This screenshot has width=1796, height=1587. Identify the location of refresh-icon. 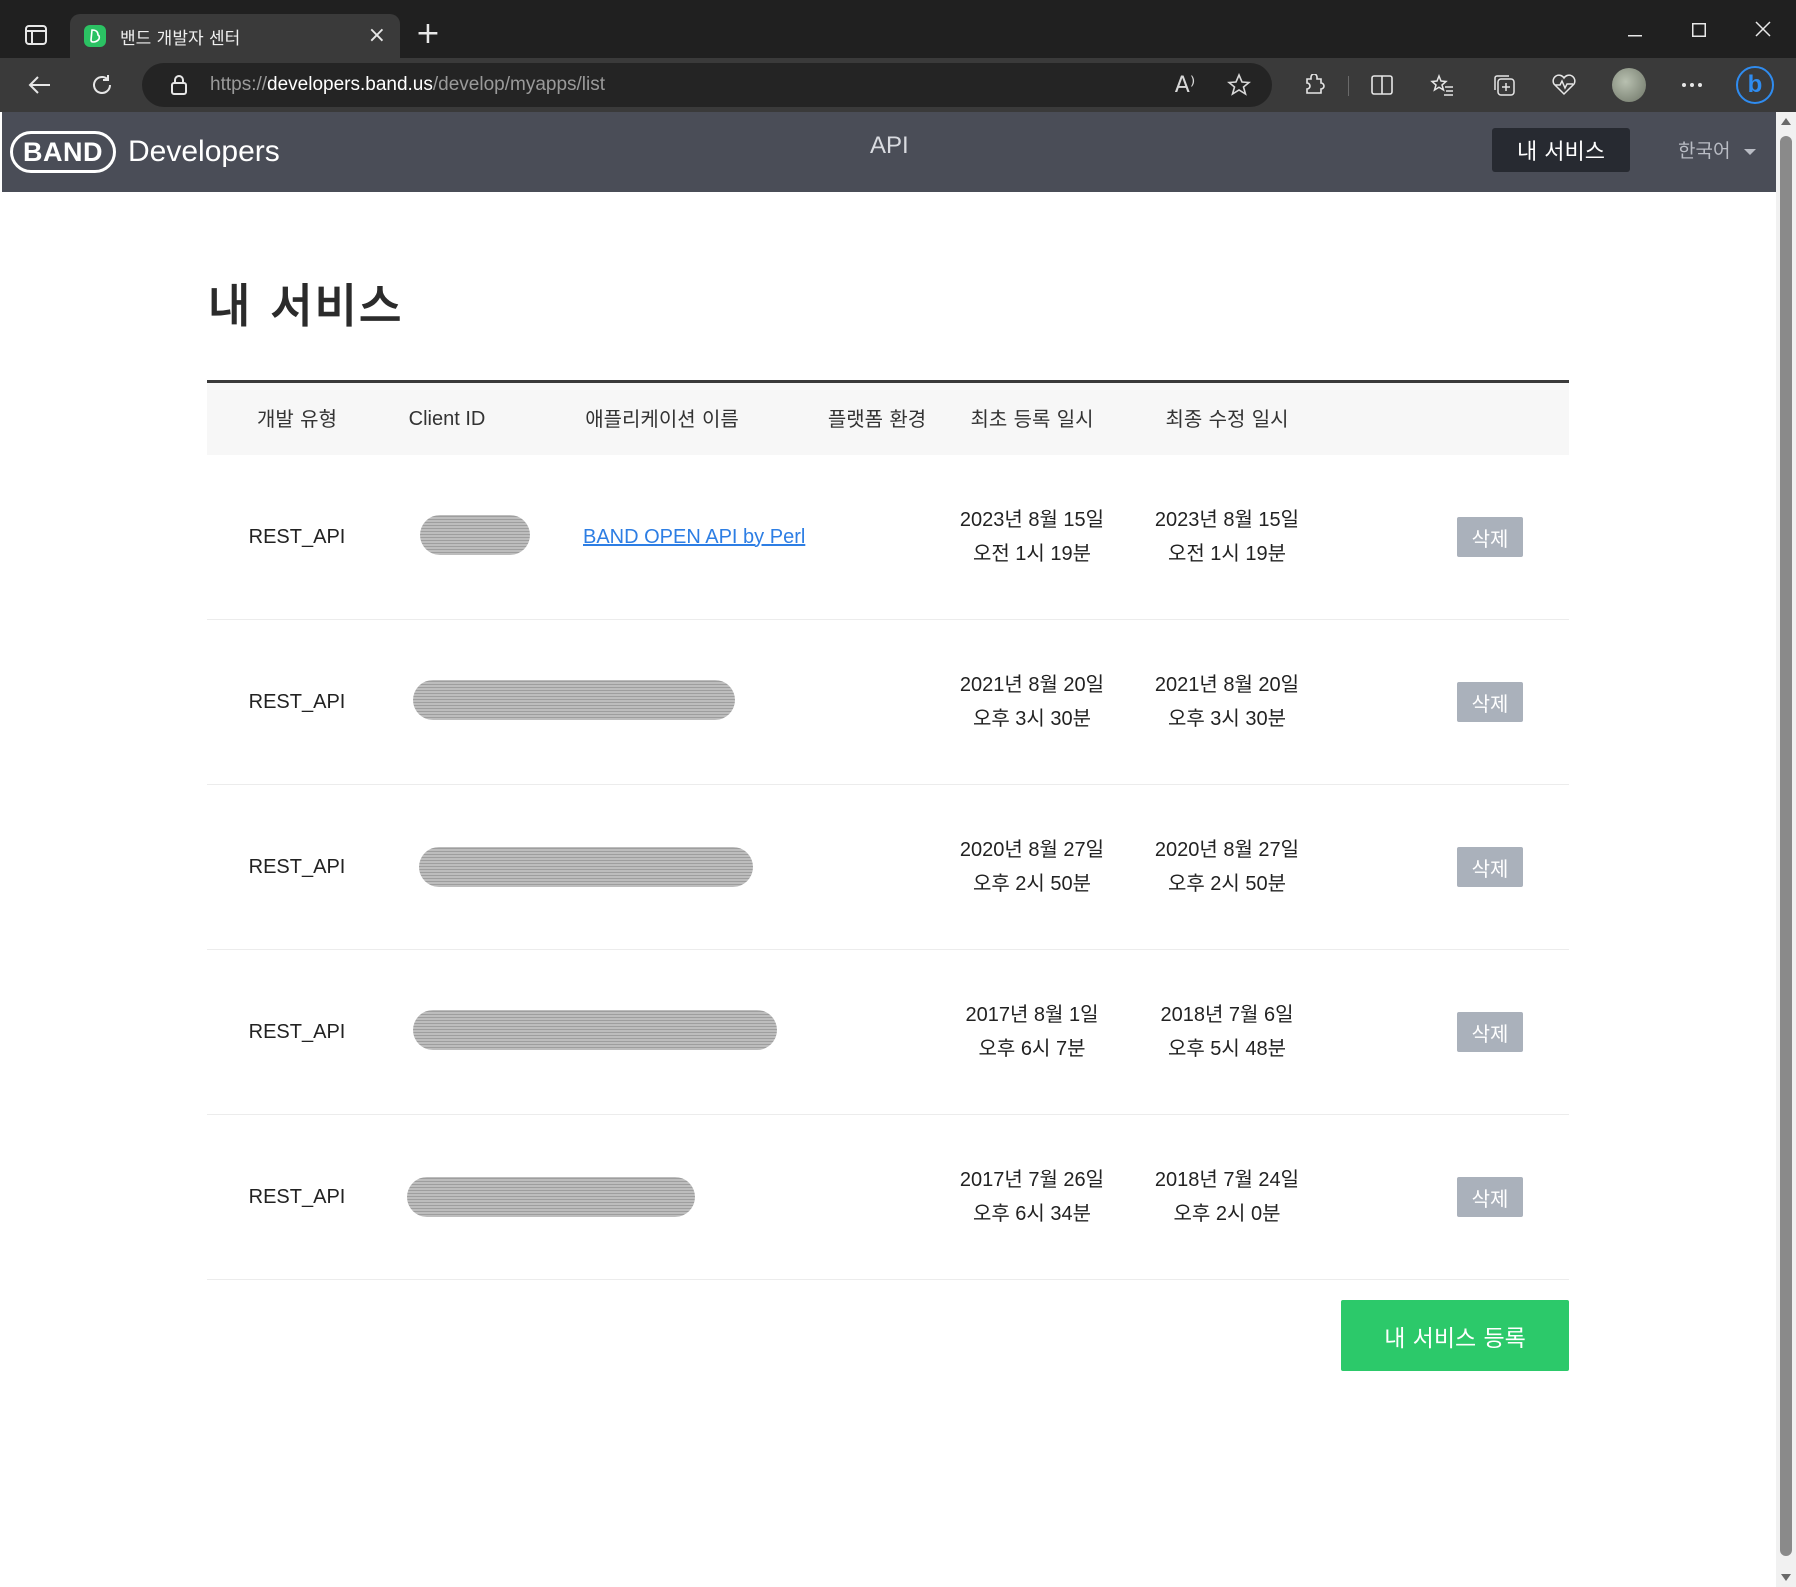
(102, 85).